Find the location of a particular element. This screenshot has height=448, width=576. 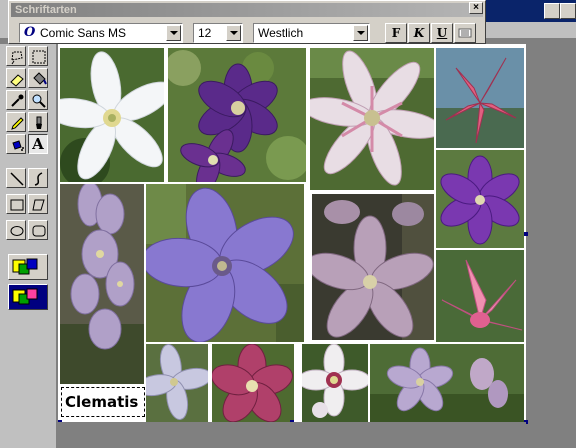

pencil-tool is located at coordinates (16, 122).